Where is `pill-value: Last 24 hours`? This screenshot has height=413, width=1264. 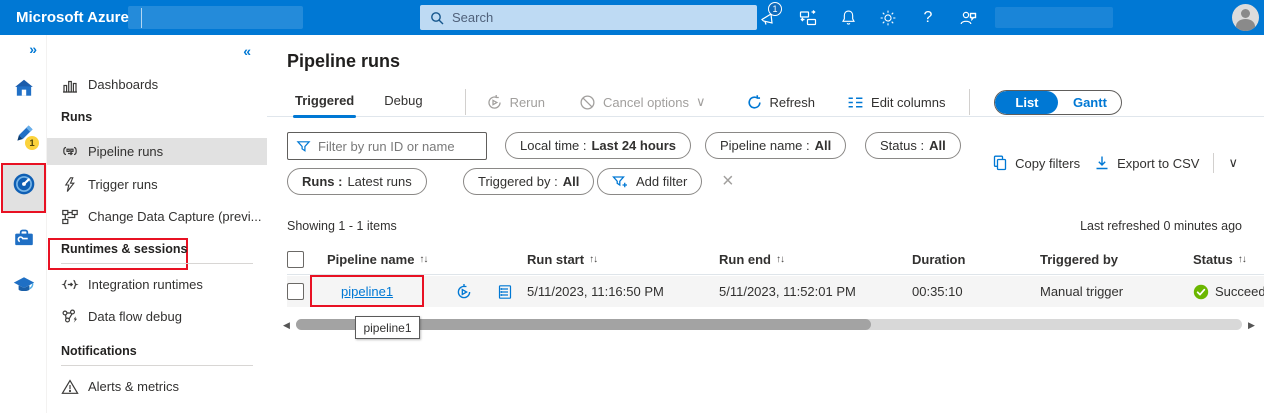 pill-value: Last 24 hours is located at coordinates (634, 145).